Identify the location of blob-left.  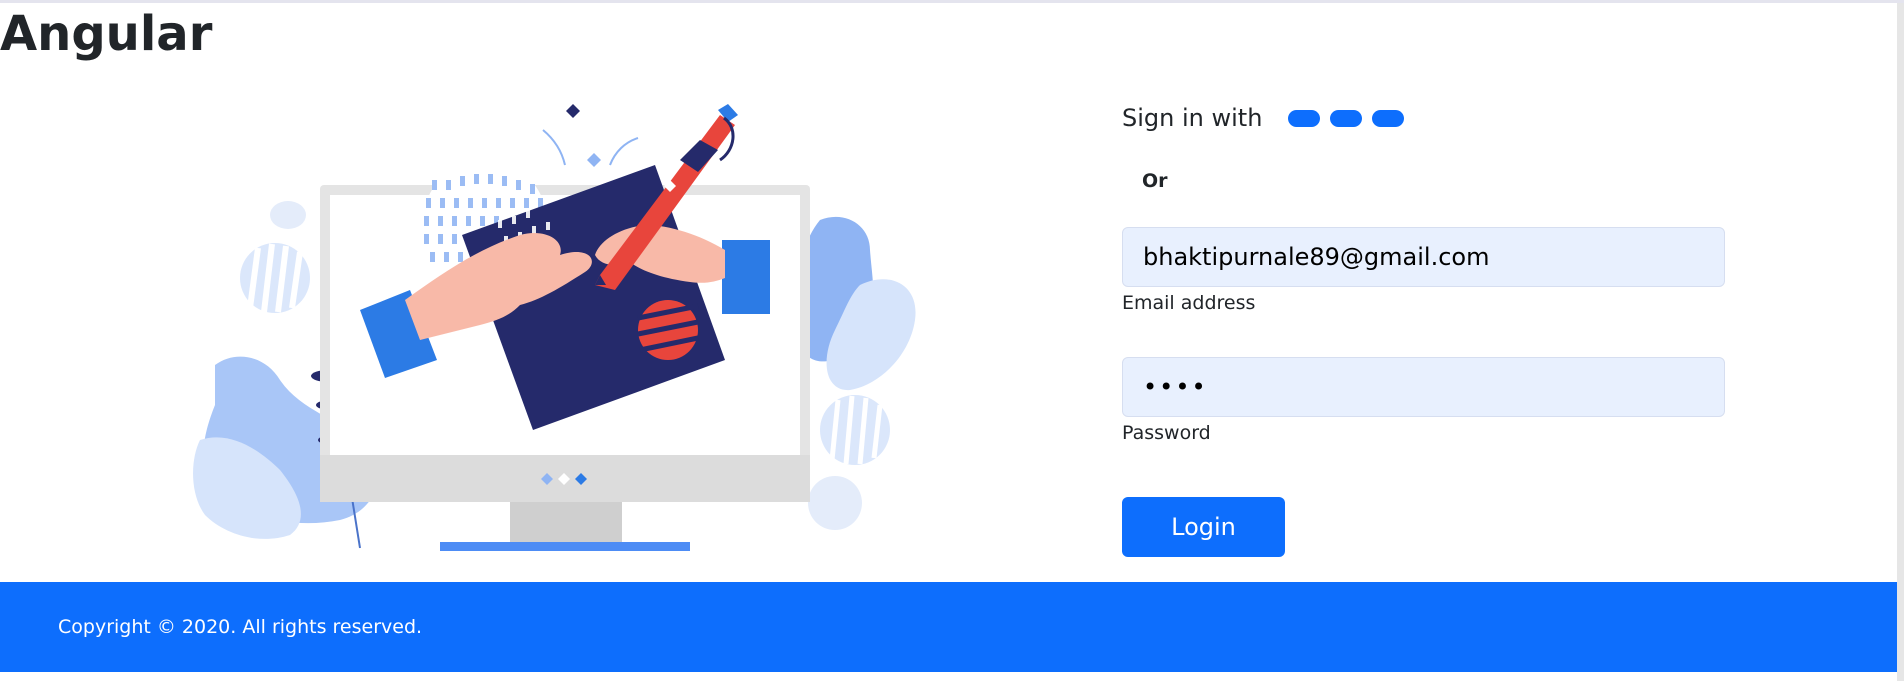
(288, 215).